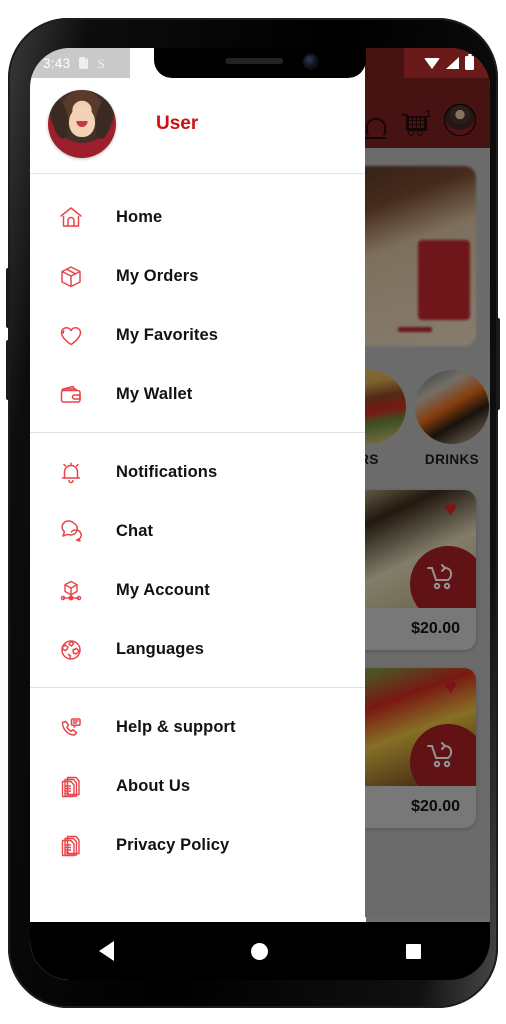 The image size is (506, 1024). Describe the element at coordinates (498, 364) in the screenshot. I see `power-button` at that location.